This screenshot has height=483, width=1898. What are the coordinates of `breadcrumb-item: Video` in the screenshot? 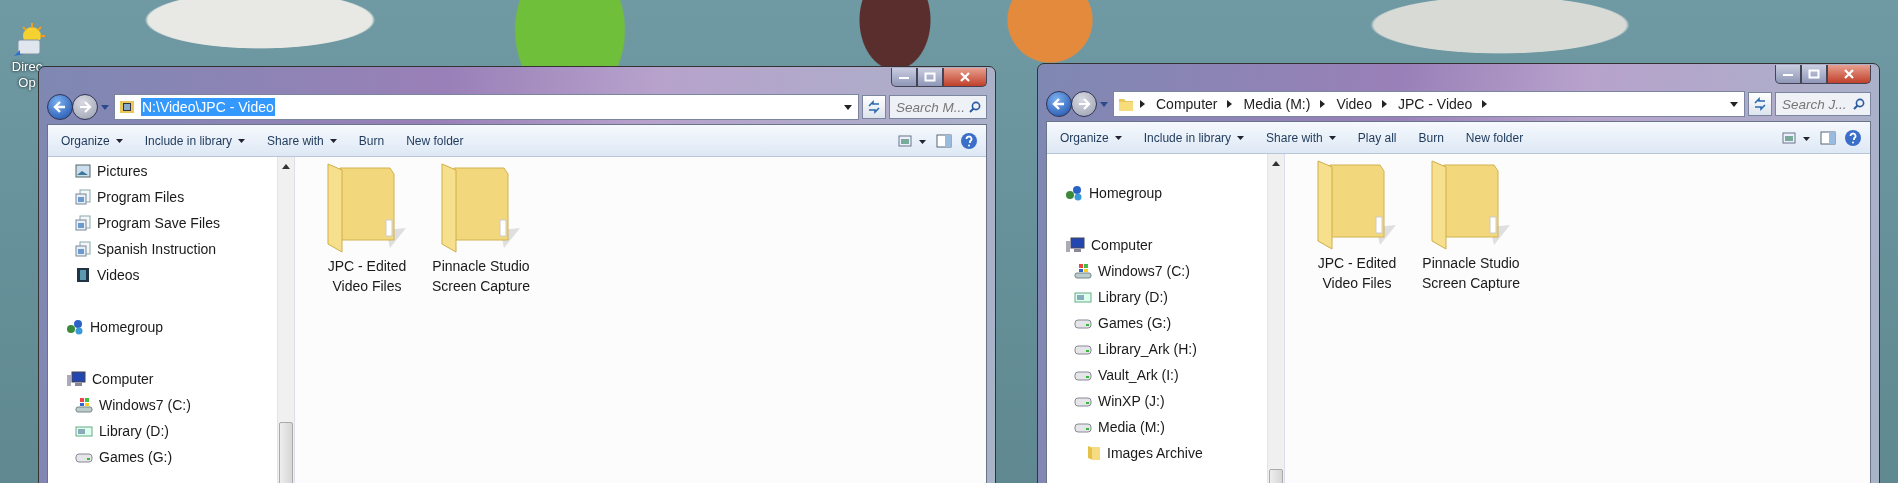 It's located at (1354, 104).